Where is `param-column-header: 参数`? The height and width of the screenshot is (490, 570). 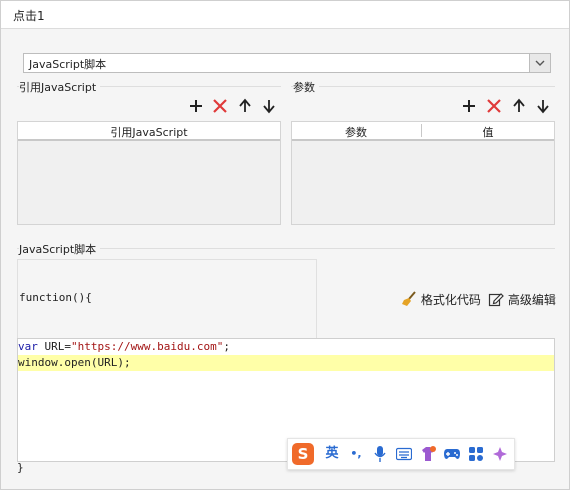
param-column-header: 参数 is located at coordinates (356, 132).